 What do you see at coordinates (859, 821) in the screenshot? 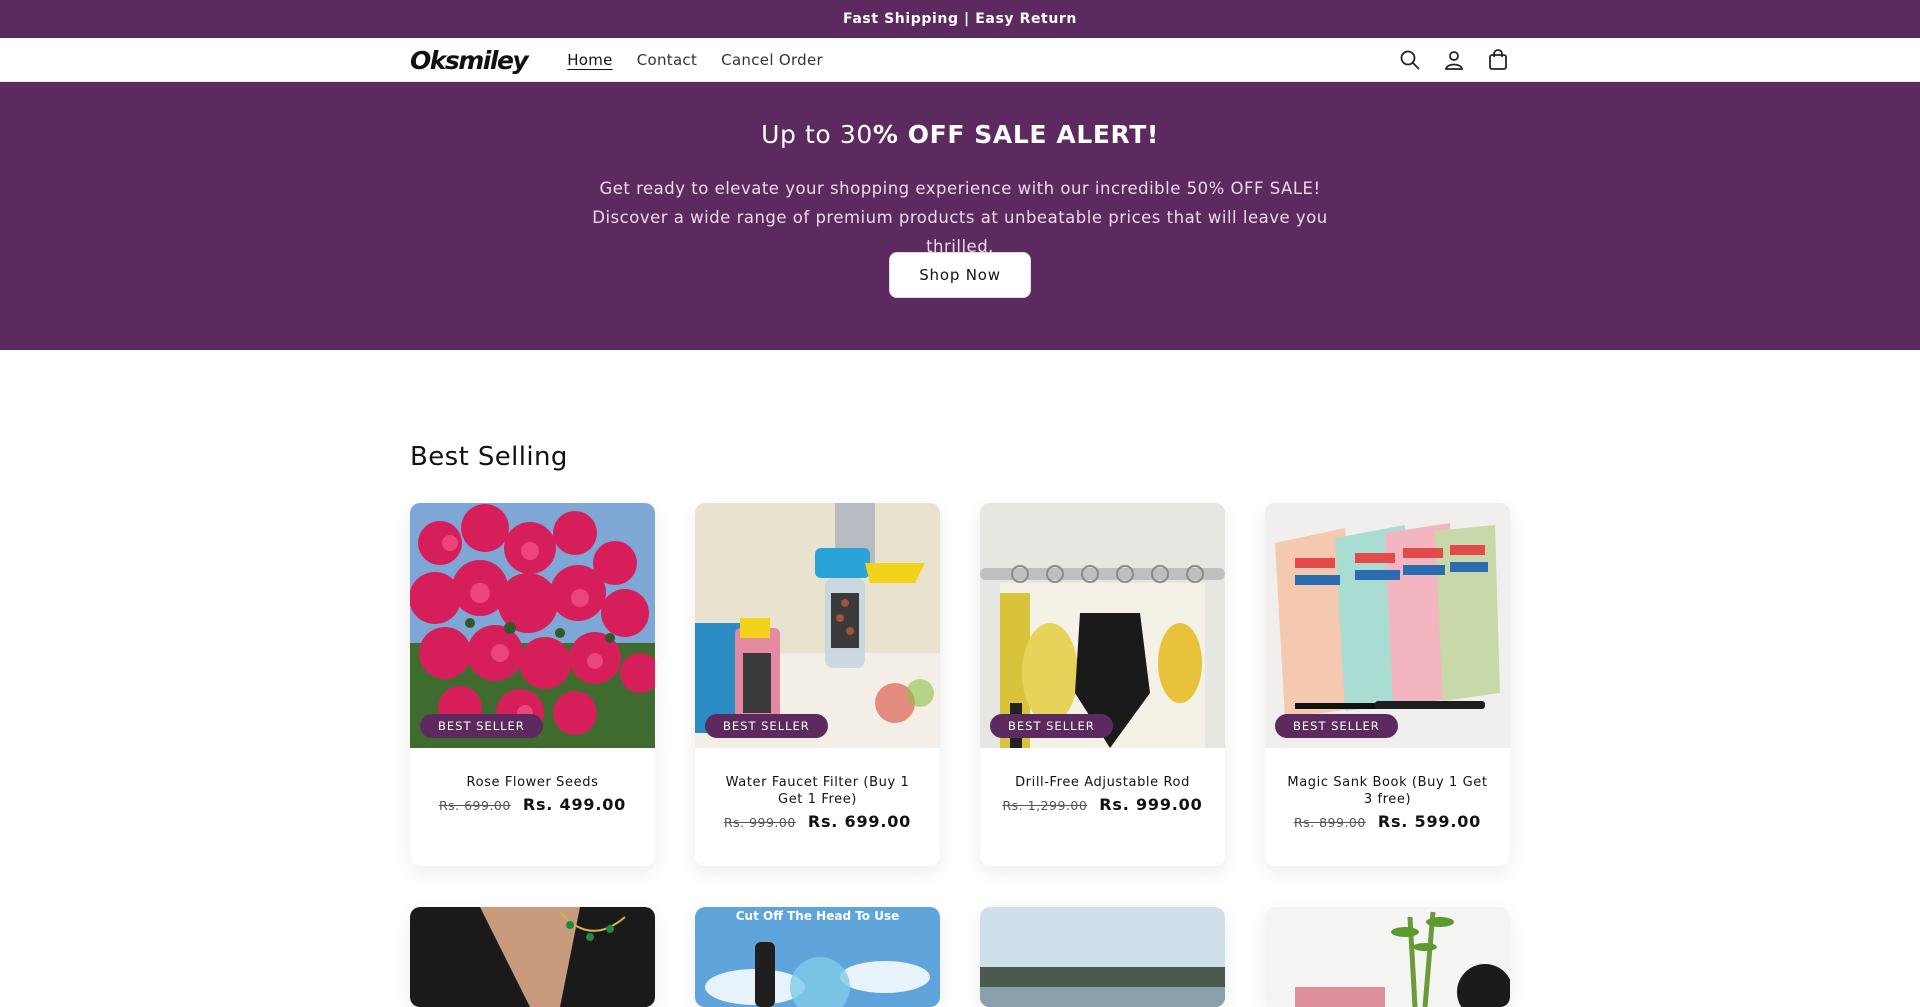
I see `price-sale: Rs. 699.00` at bounding box center [859, 821].